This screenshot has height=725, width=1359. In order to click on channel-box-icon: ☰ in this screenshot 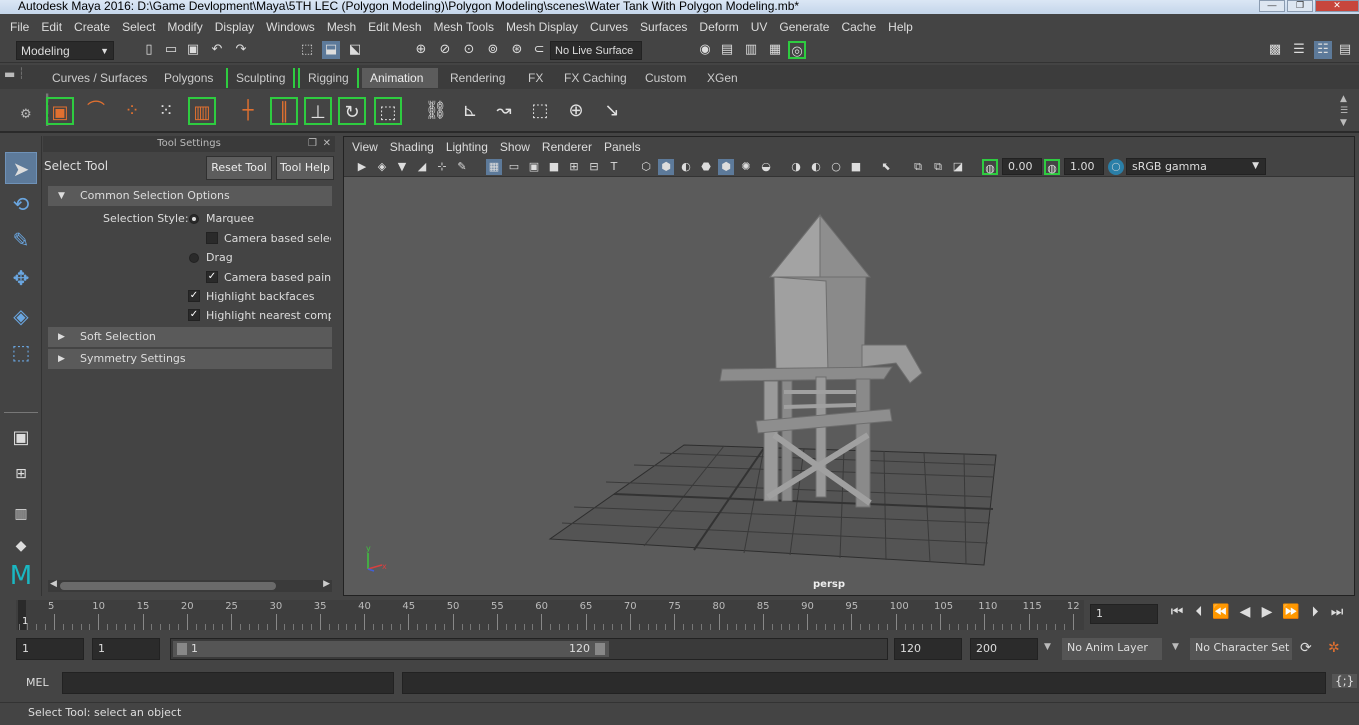, I will do `click(1299, 50)`.